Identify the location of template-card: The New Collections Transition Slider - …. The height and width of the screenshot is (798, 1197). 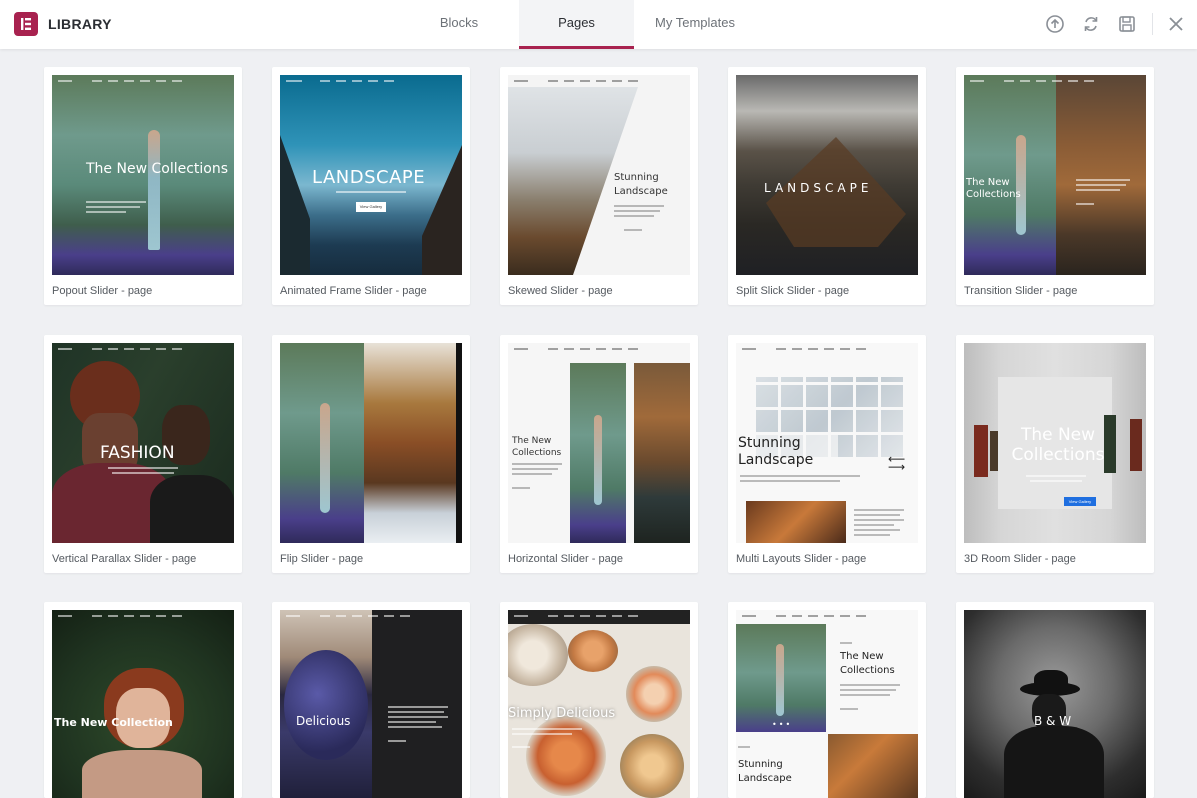
(1055, 186).